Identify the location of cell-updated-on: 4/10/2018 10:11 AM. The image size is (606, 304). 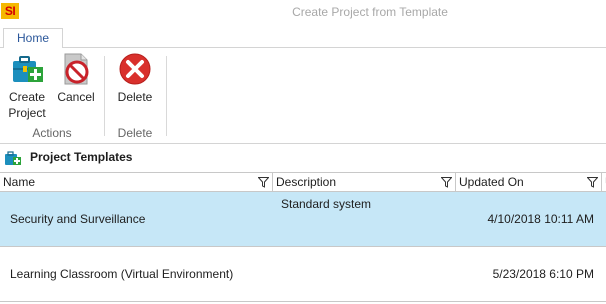
(540, 219).